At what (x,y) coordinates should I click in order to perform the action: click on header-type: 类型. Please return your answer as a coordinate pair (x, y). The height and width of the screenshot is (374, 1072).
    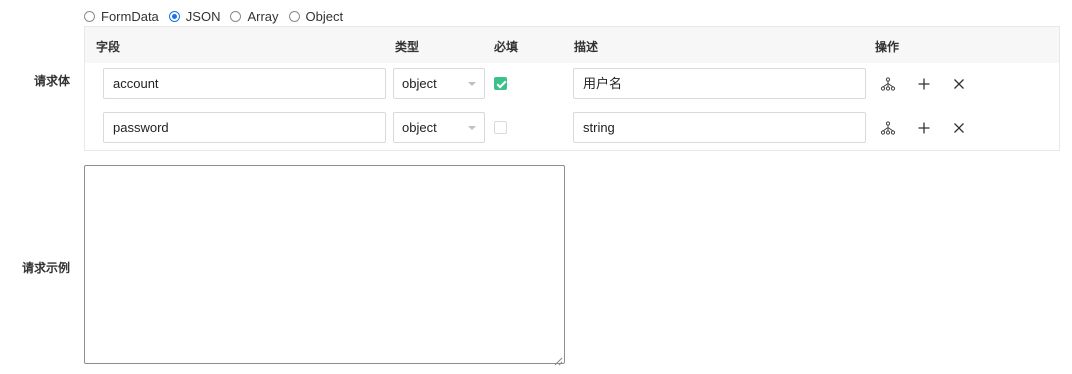
    Looking at the image, I should click on (407, 47).